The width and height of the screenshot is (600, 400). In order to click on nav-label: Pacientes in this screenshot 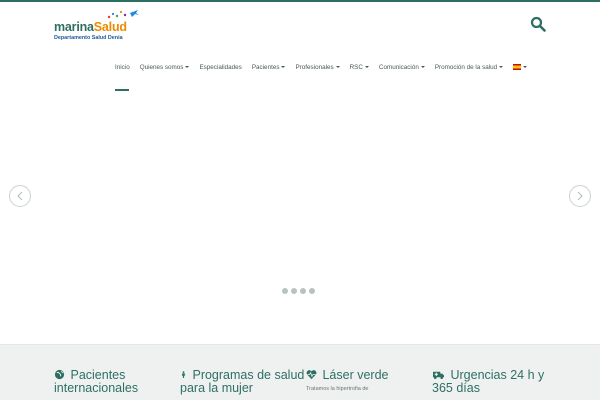, I will do `click(265, 67)`.